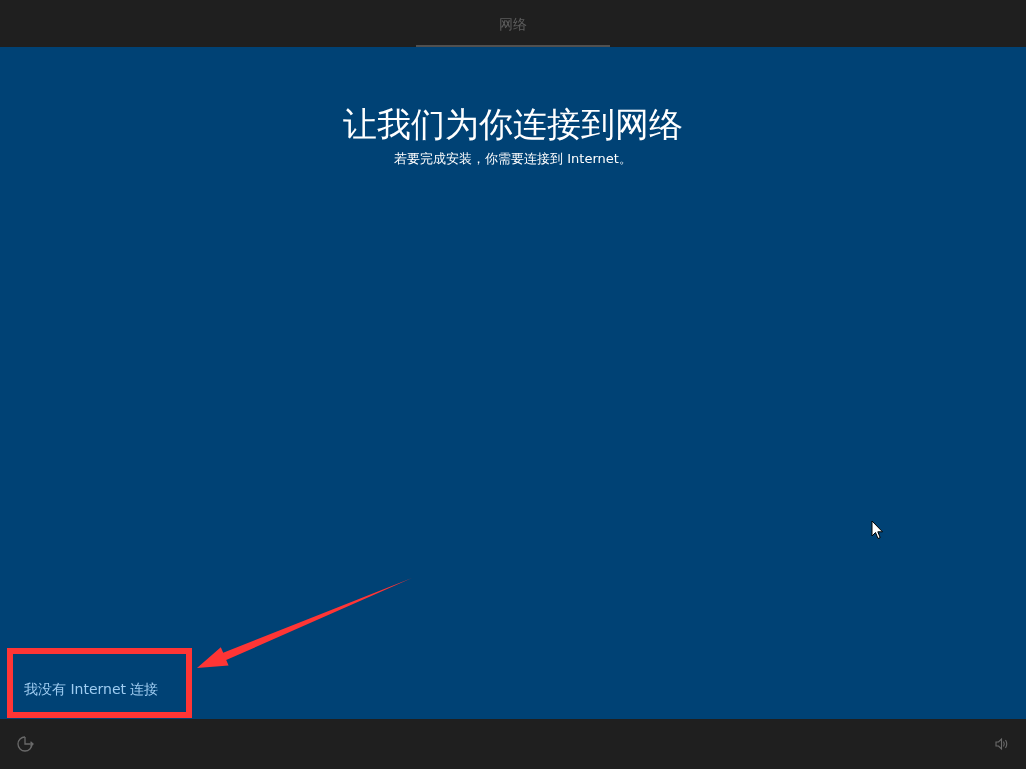 This screenshot has height=769, width=1026. What do you see at coordinates (1002, 744) in the screenshot?
I see `speaker-icon` at bounding box center [1002, 744].